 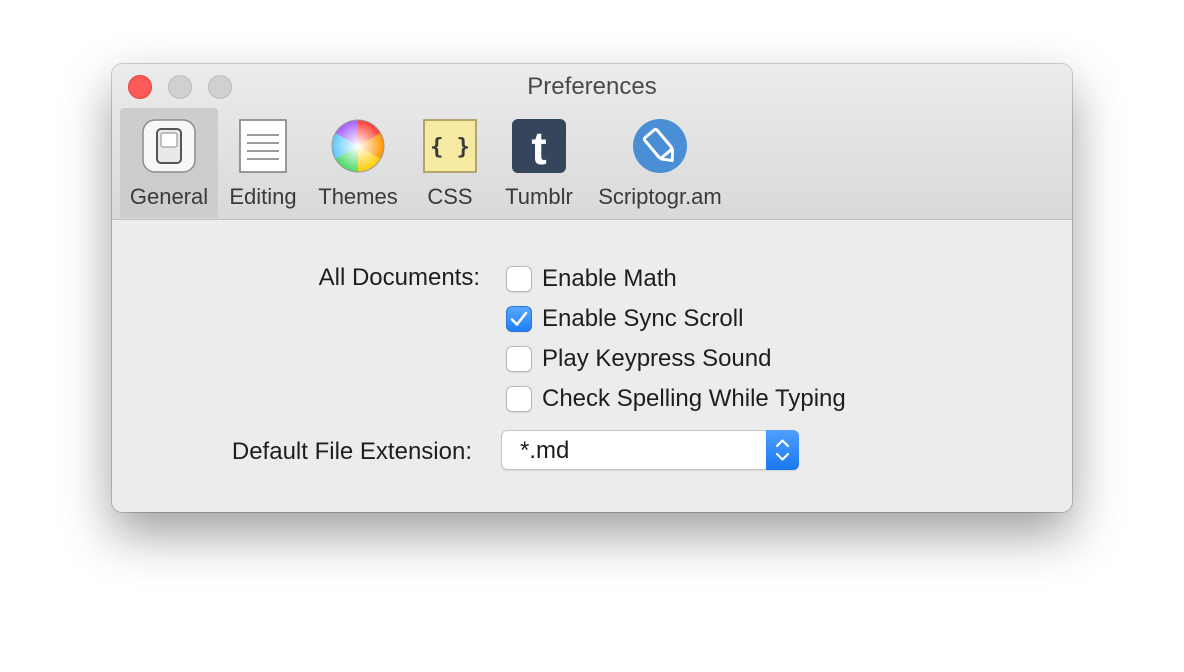 I want to click on braces-icon: { }, so click(x=450, y=146).